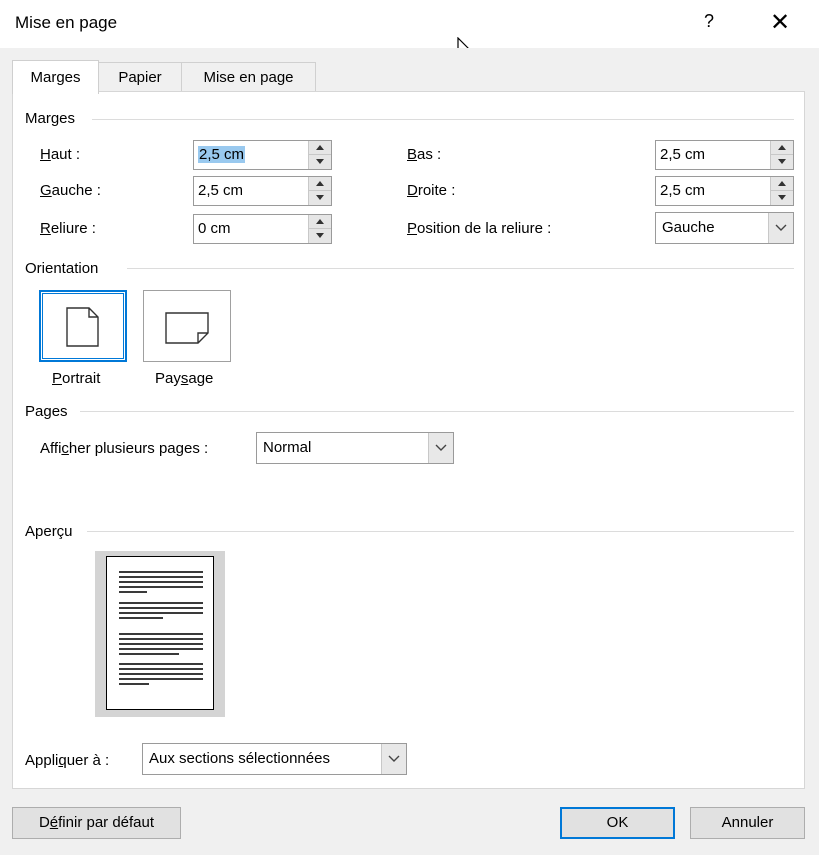 The height and width of the screenshot is (855, 819). What do you see at coordinates (682, 154) in the screenshot?
I see `bottom-margin-value: 2,5 cm` at bounding box center [682, 154].